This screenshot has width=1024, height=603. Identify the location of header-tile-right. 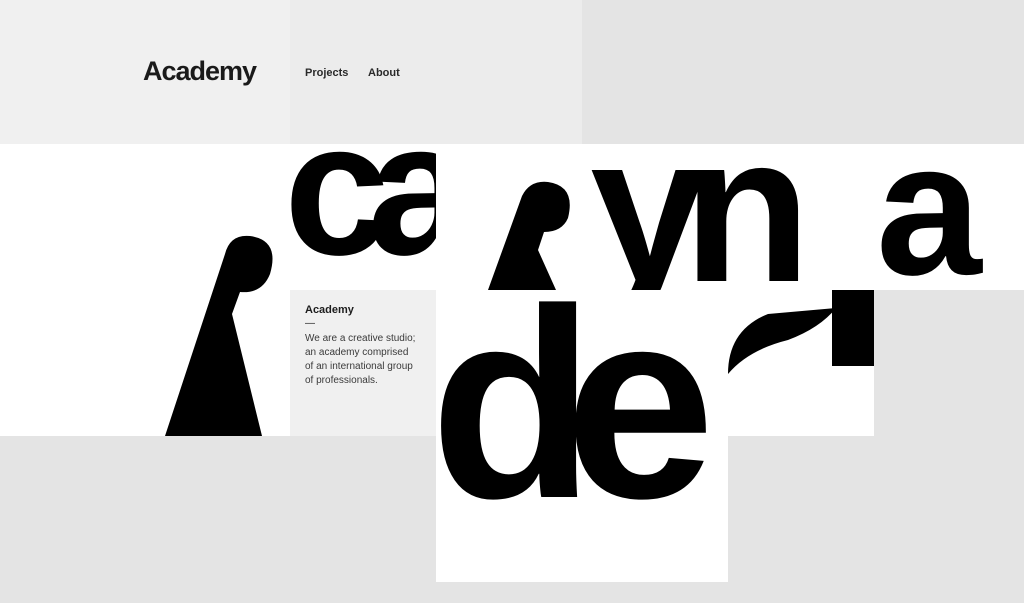
(803, 72).